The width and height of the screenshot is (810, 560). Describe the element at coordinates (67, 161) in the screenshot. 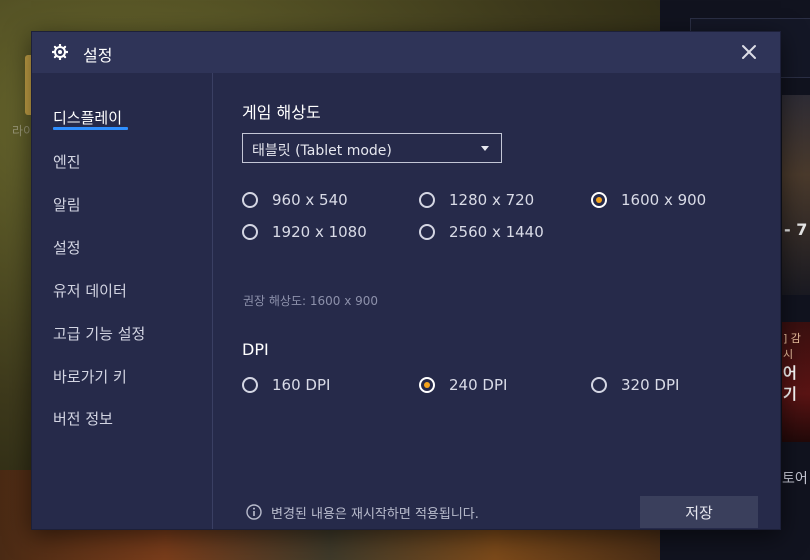

I see `sidebar-item-engine: 엔진` at that location.